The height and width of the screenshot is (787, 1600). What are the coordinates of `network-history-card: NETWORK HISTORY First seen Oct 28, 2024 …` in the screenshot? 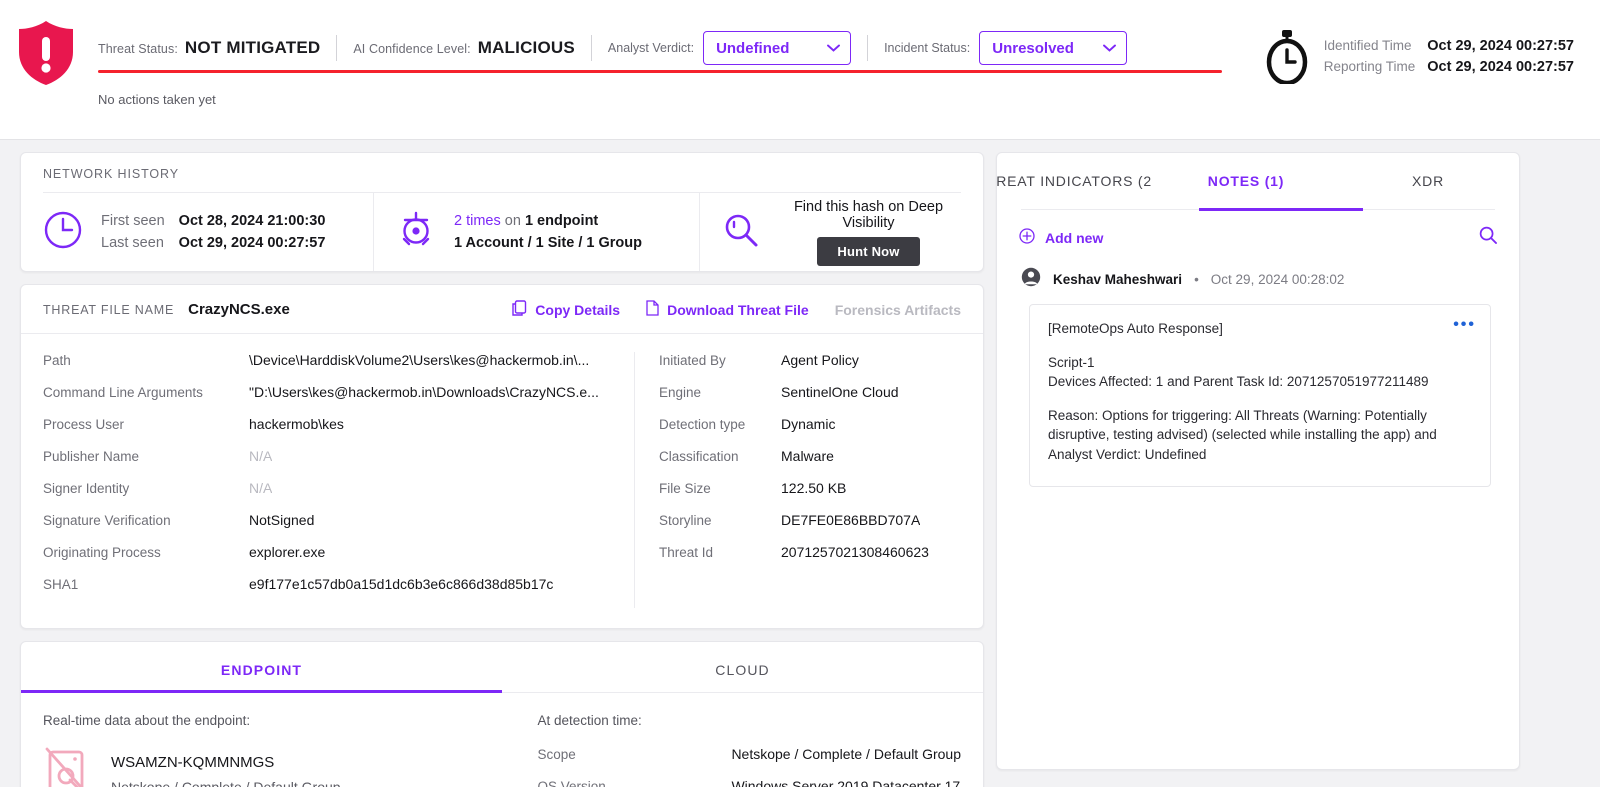 It's located at (502, 212).